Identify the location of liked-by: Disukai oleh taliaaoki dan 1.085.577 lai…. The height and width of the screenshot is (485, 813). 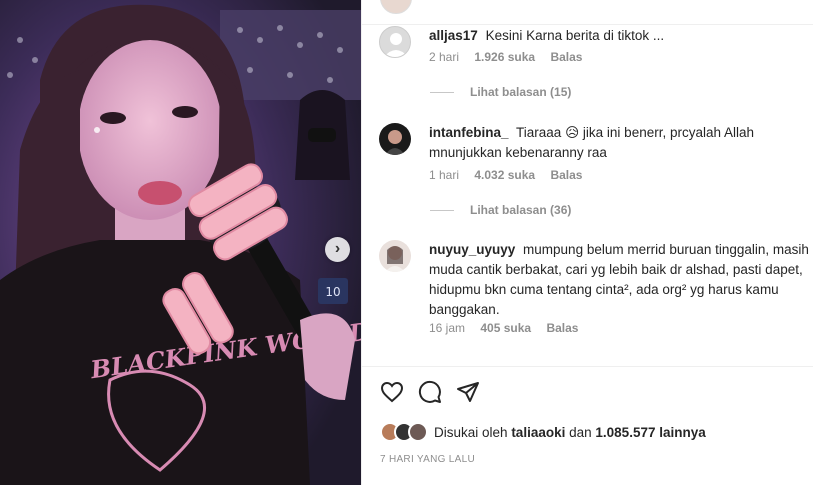
(543, 432).